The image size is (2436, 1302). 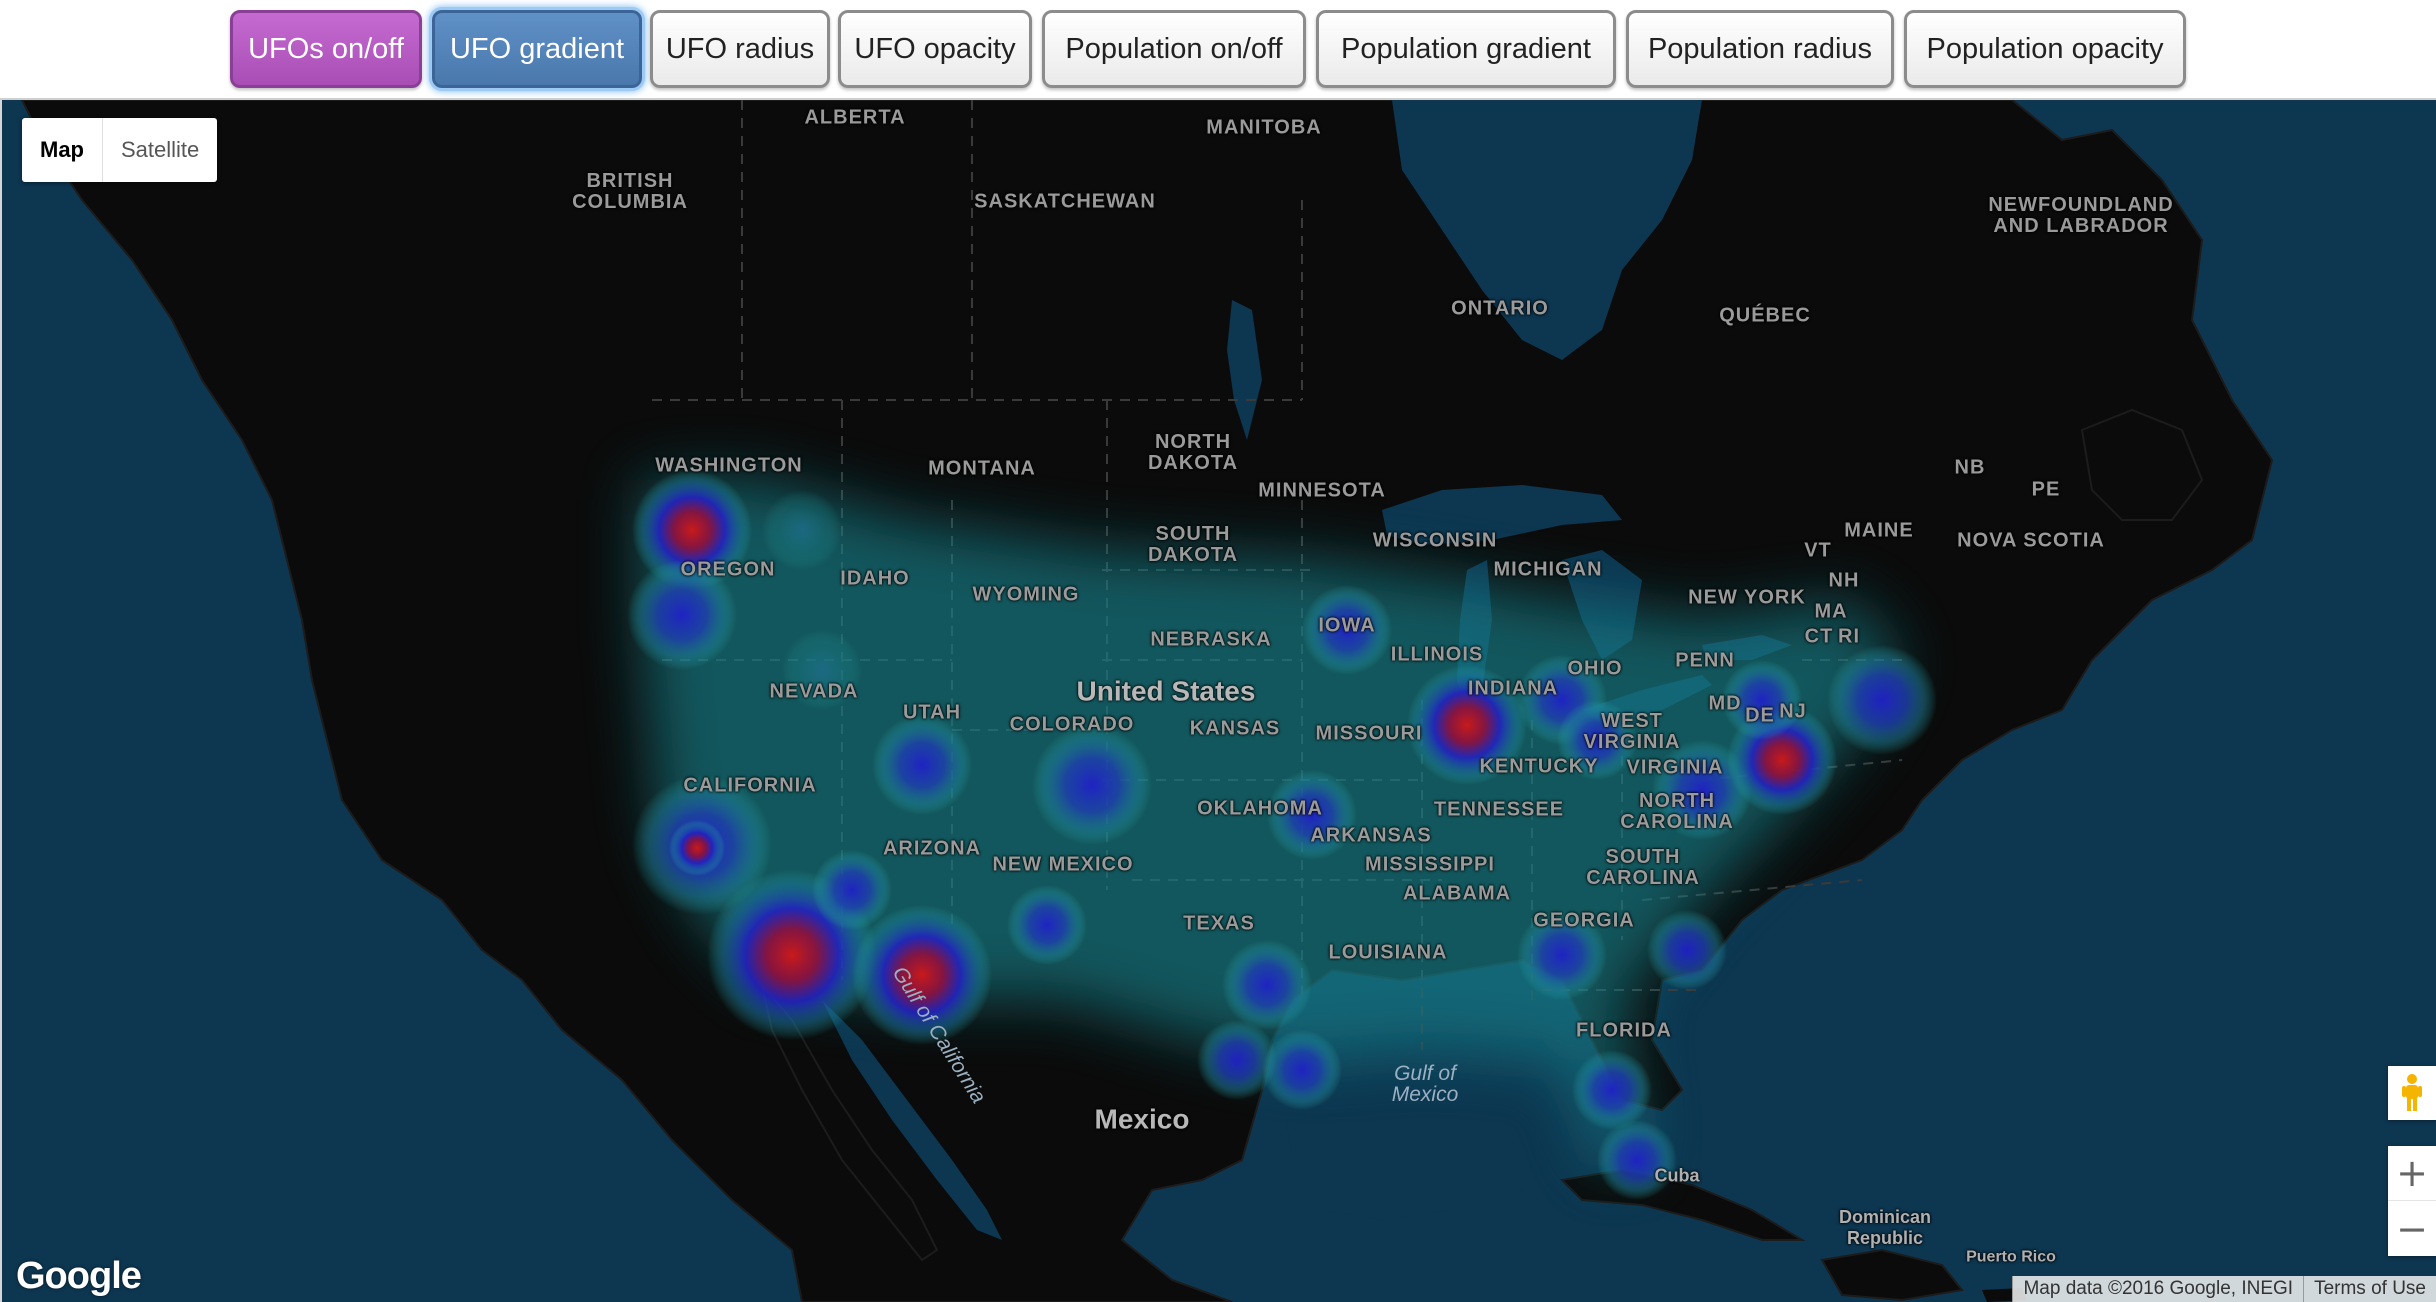 I want to click on label-cuba: Cuba, so click(x=1677, y=1175).